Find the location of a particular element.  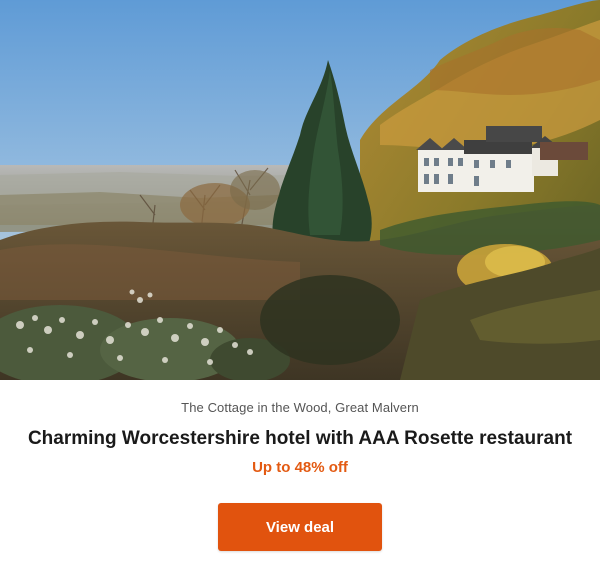

hotel-location: The Cottage in the Wood, Great Malvern is located at coordinates (300, 407).